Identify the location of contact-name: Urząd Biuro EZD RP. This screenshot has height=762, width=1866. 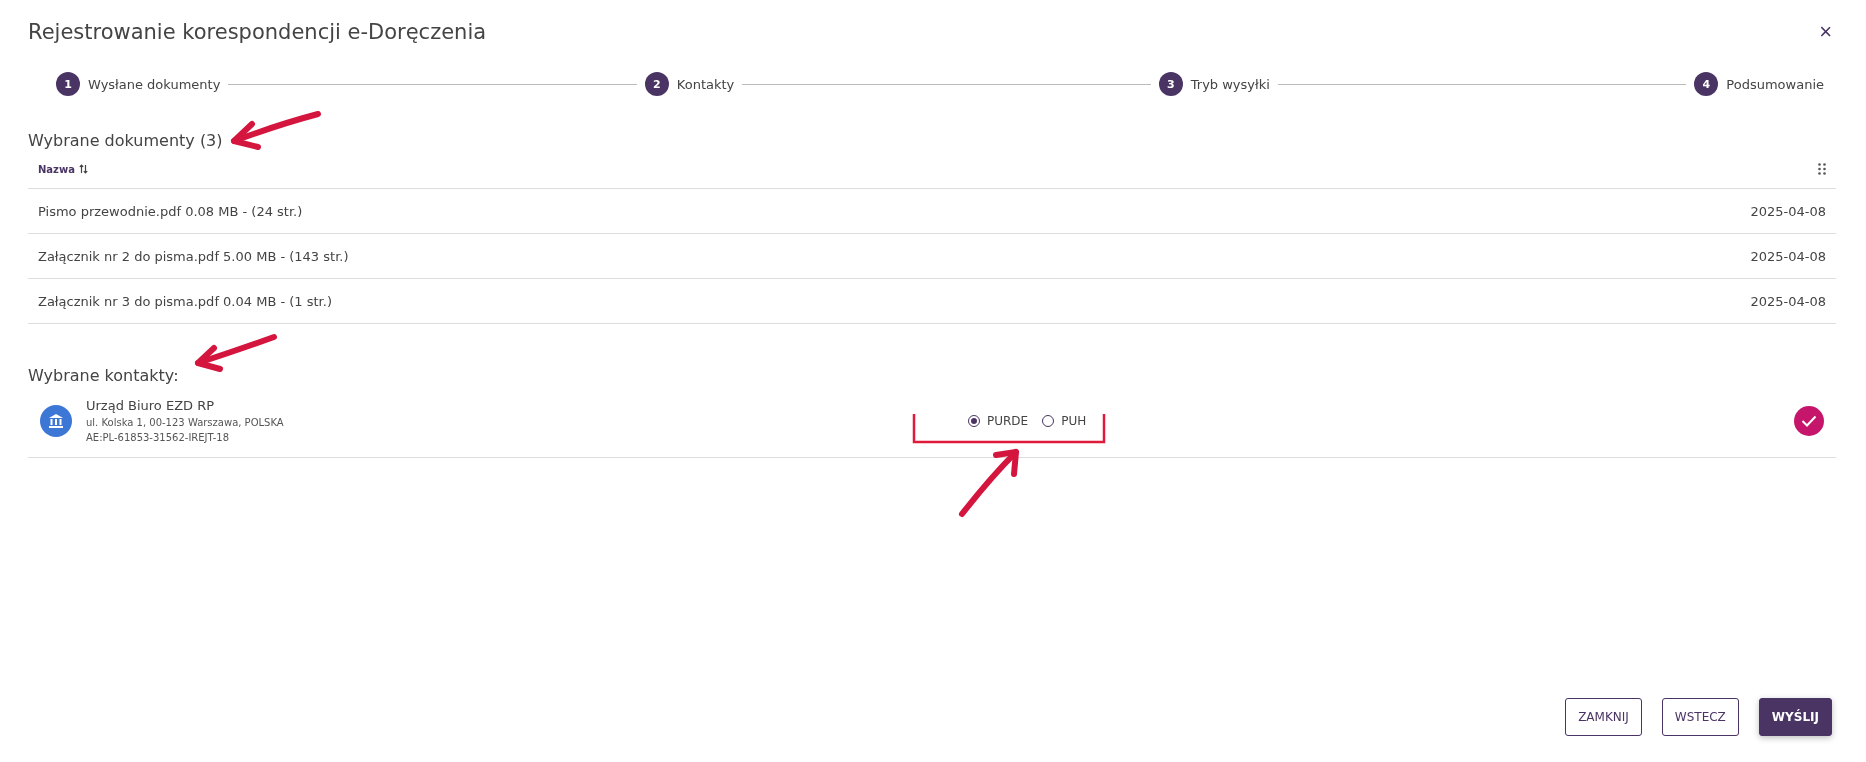
(151, 405).